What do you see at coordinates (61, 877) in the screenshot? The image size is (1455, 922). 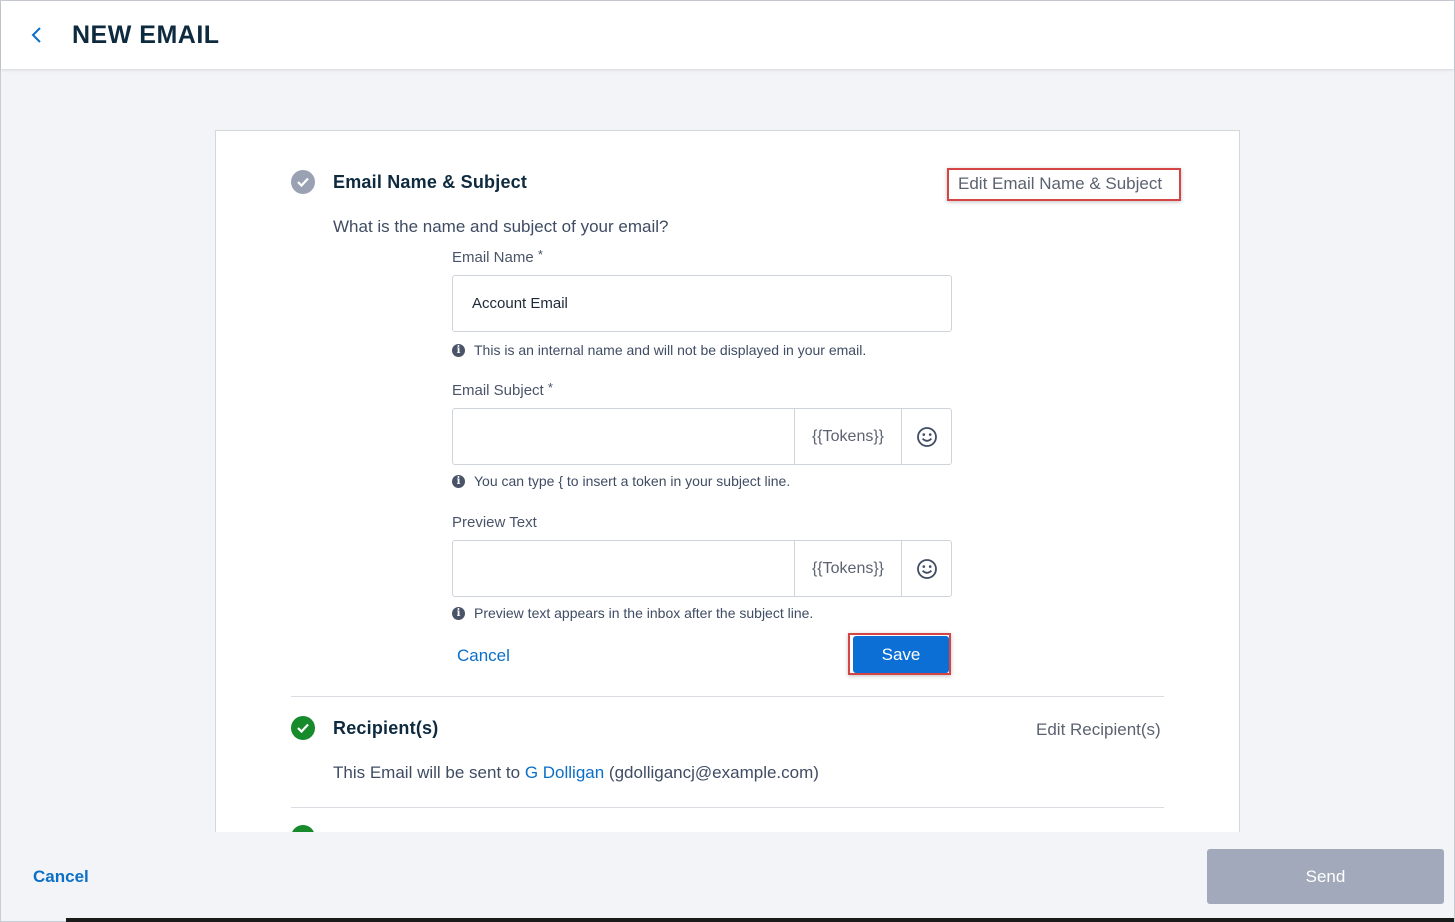 I see `footer-cancel-link: Cancel` at bounding box center [61, 877].